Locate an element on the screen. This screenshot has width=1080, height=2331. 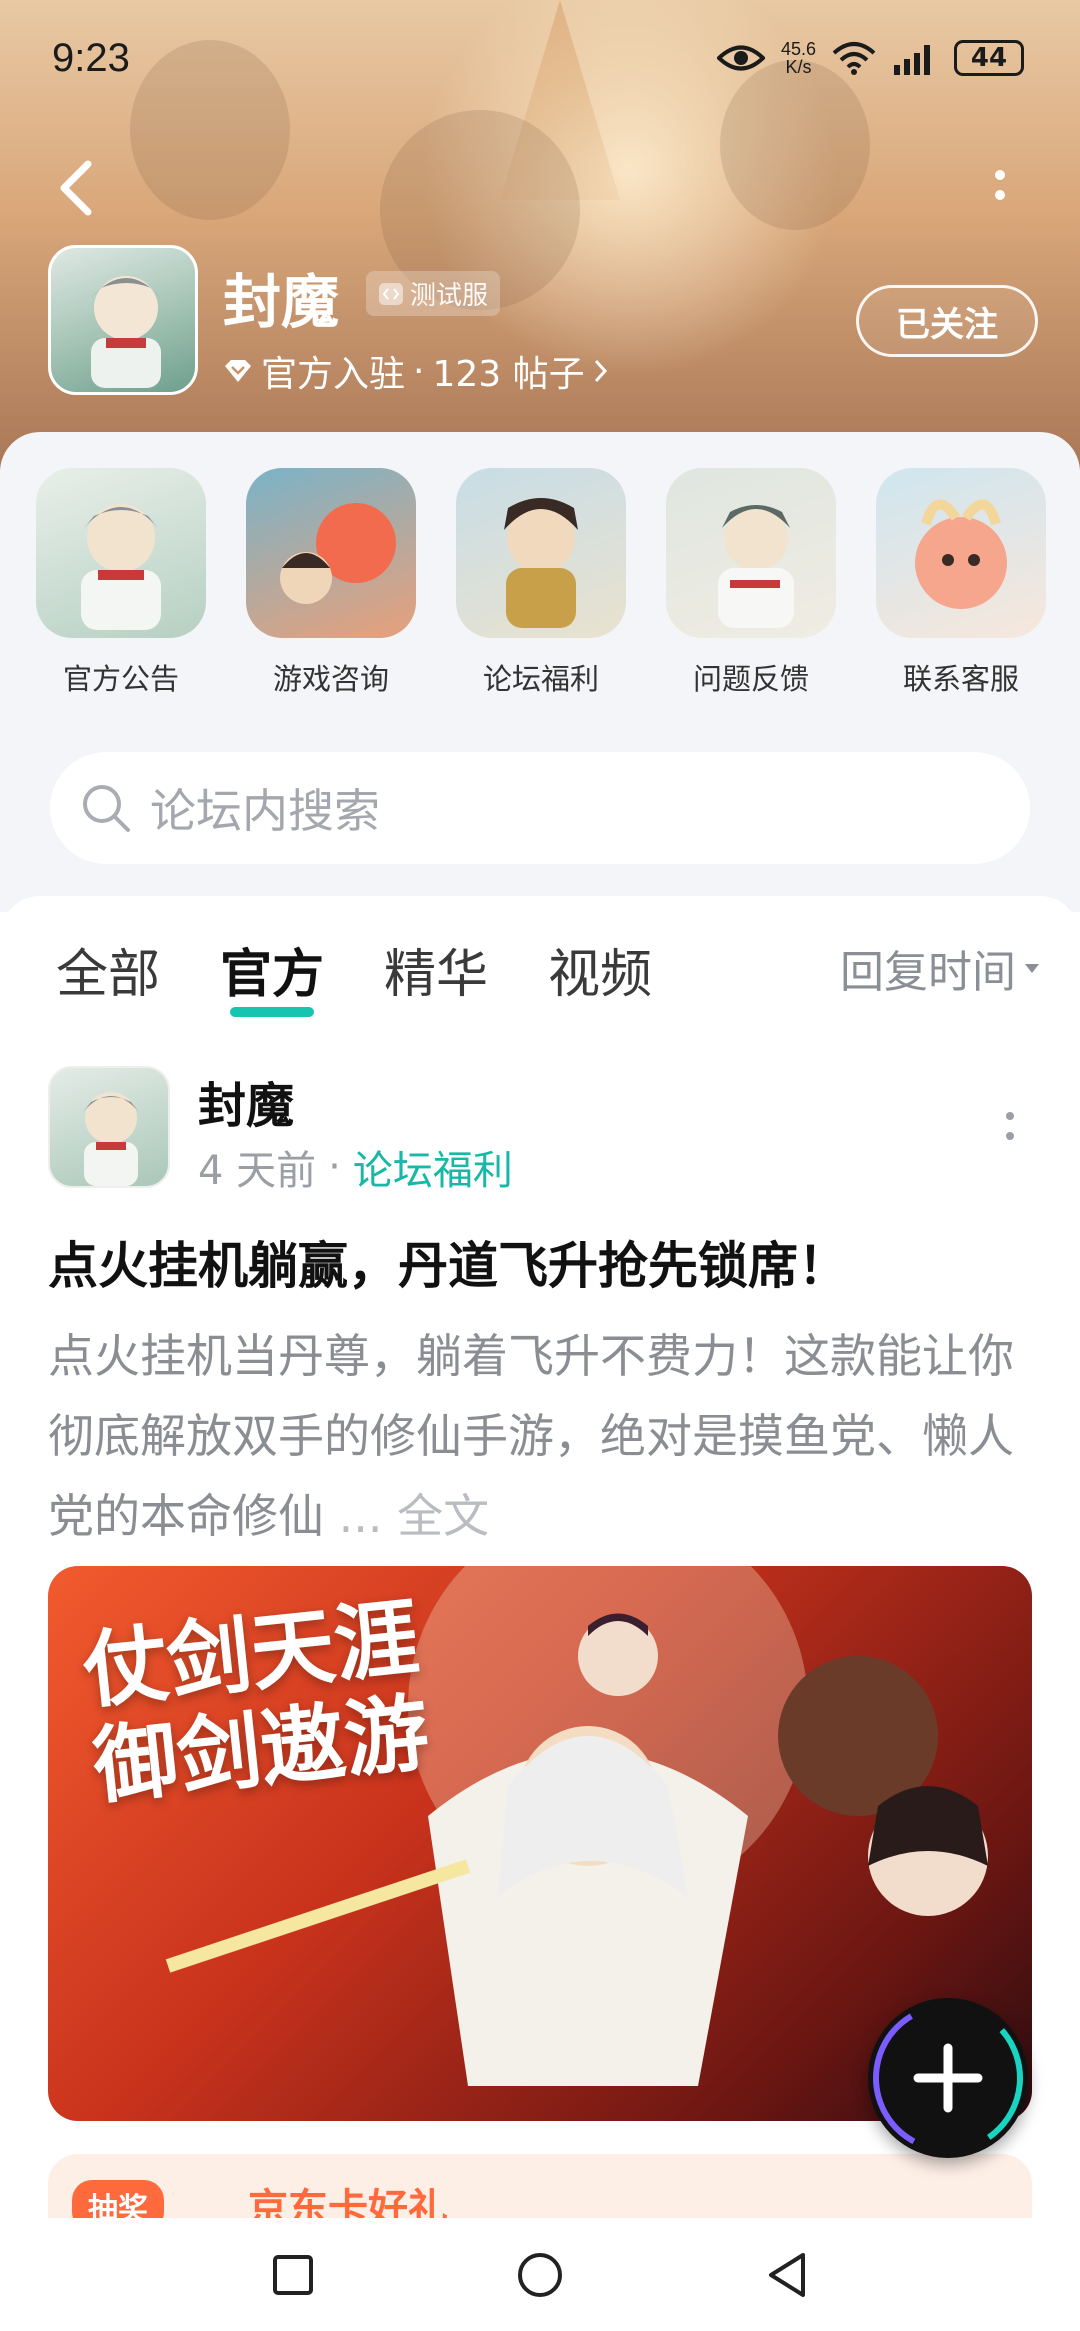
forum-logo is located at coordinates (123, 320).